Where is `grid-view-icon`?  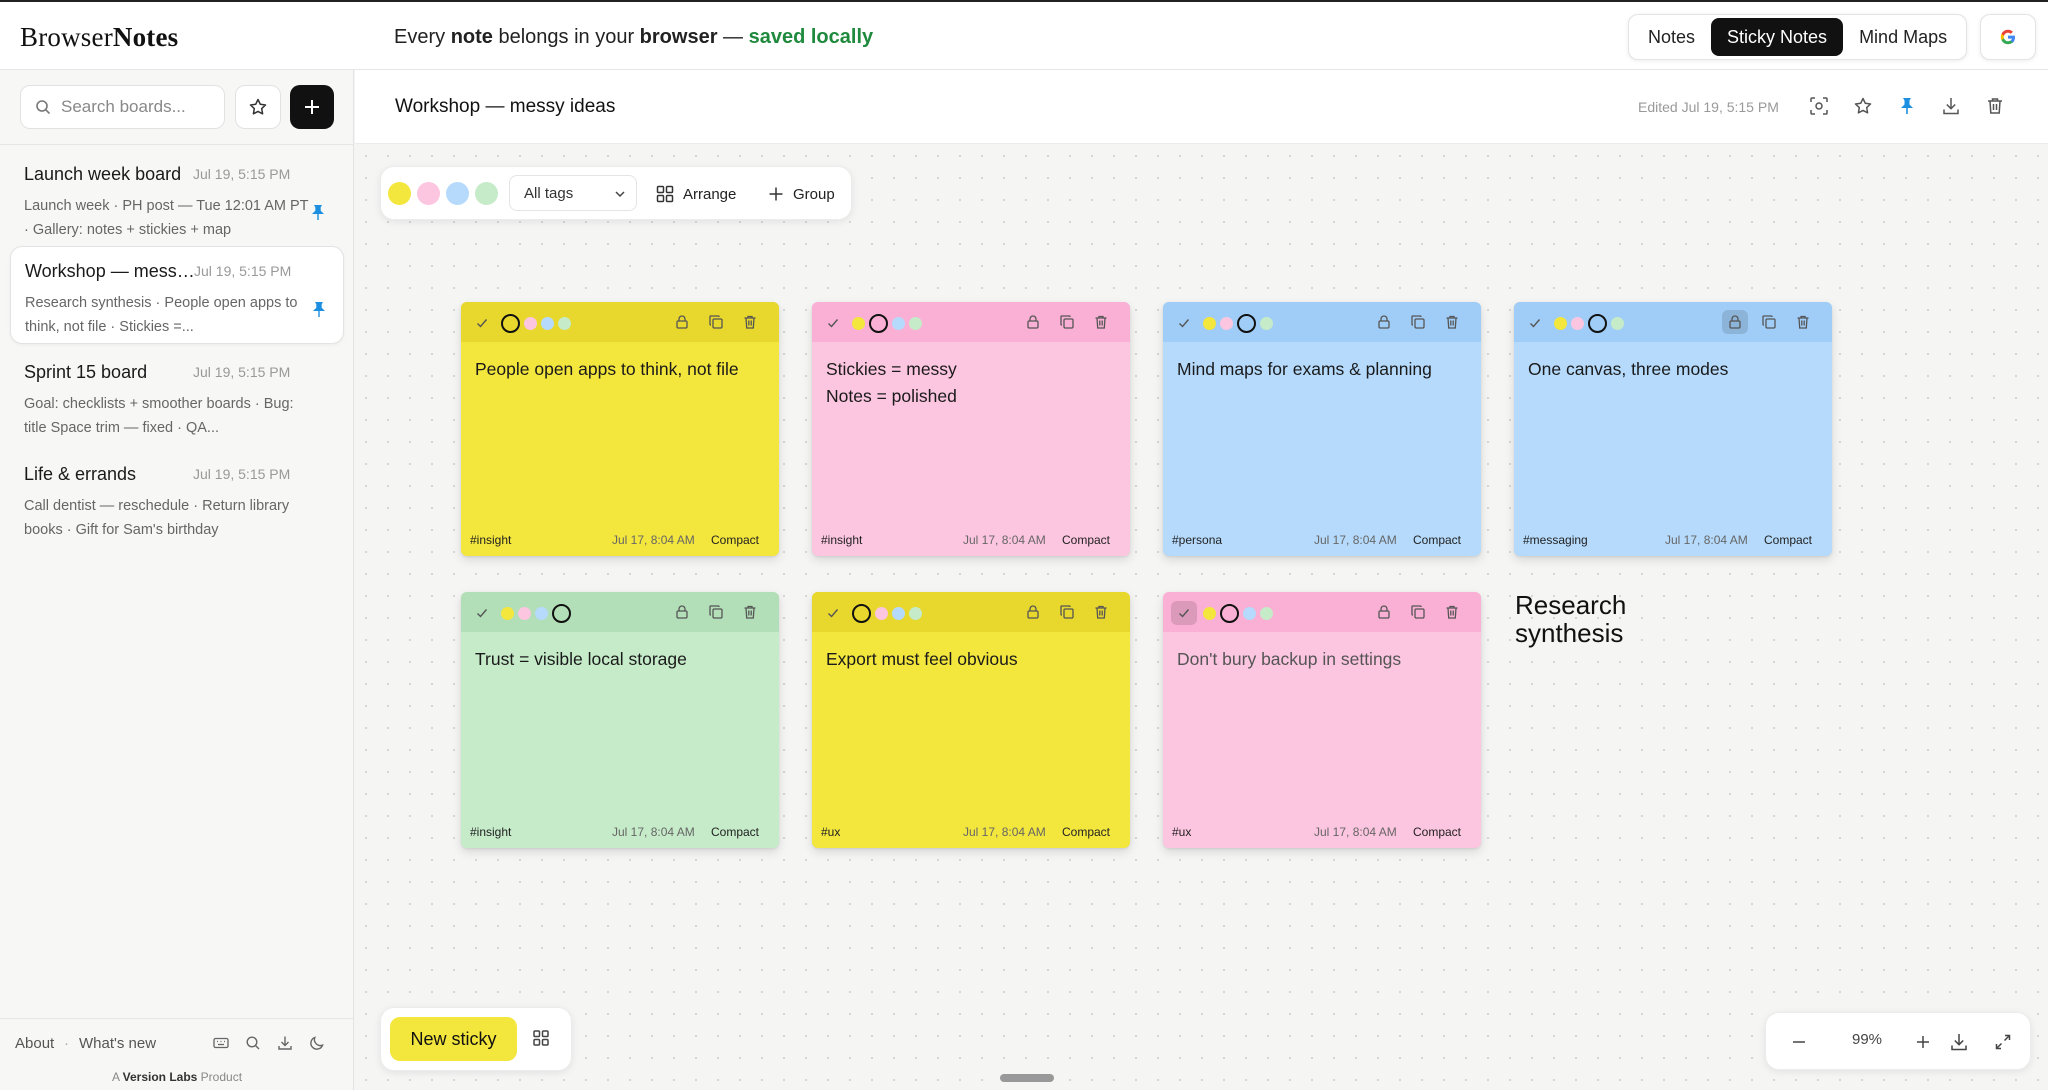
grid-view-icon is located at coordinates (541, 1038).